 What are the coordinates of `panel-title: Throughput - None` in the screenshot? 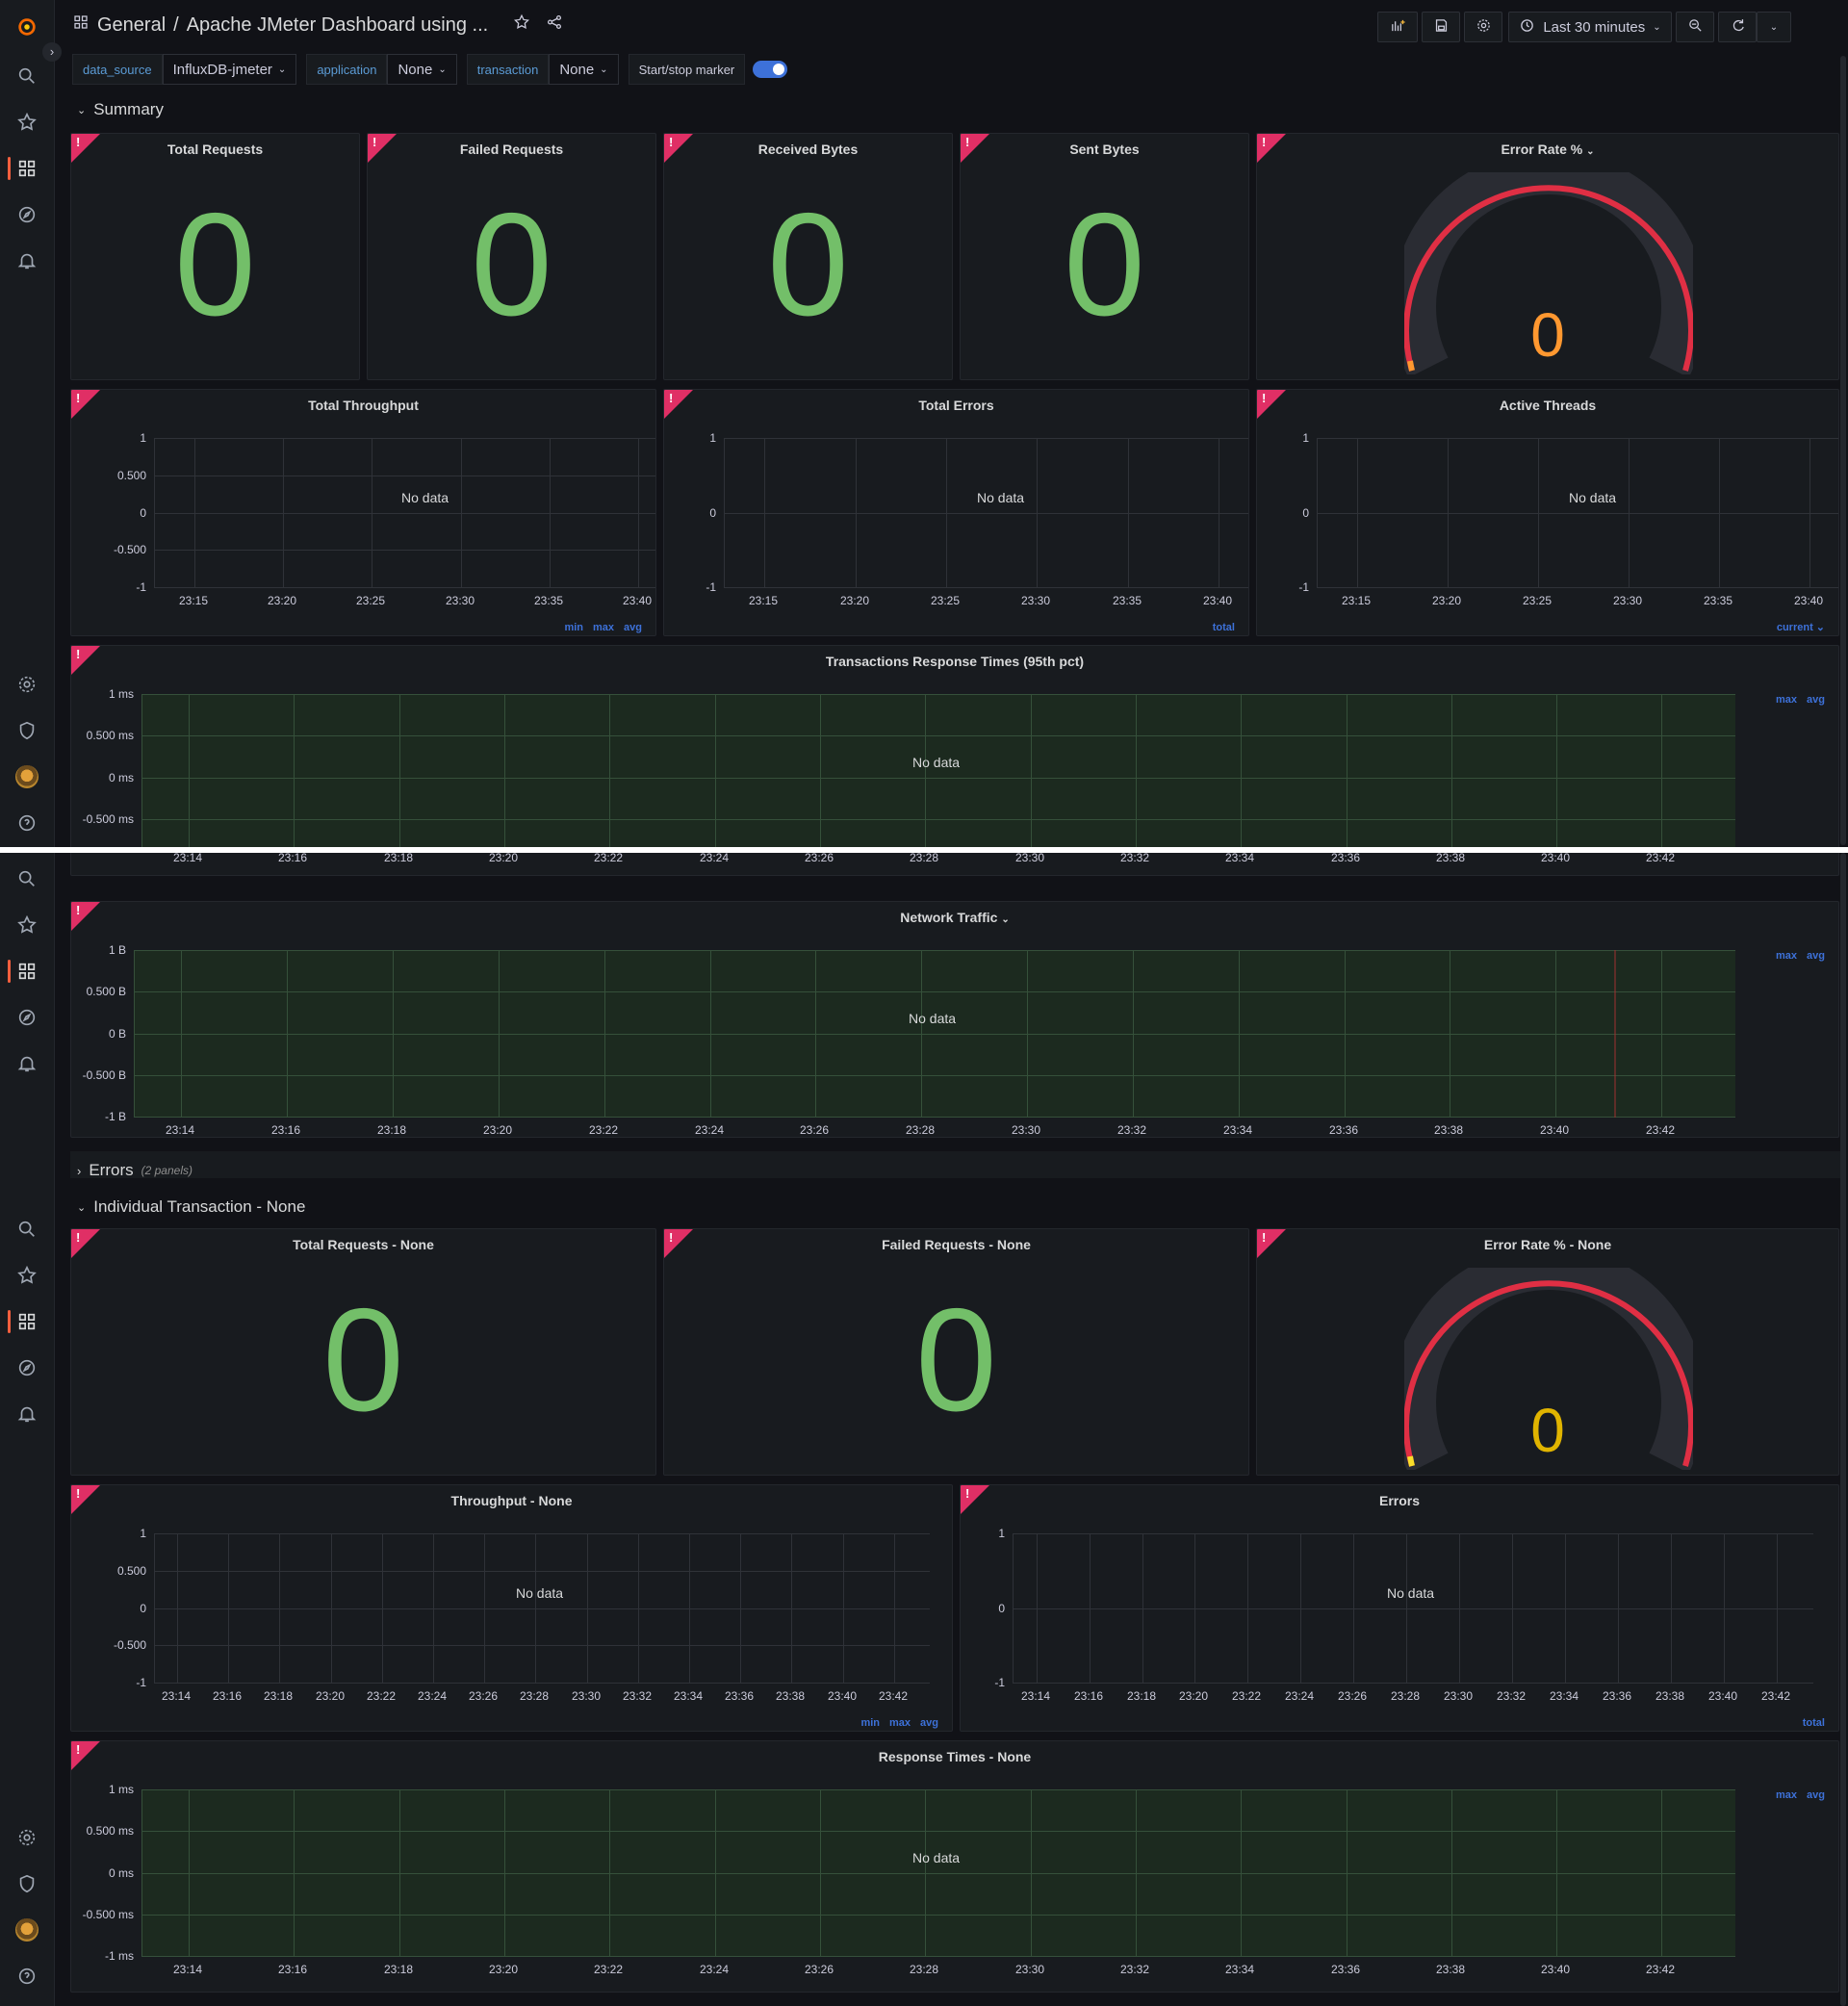 It's located at (511, 1500).